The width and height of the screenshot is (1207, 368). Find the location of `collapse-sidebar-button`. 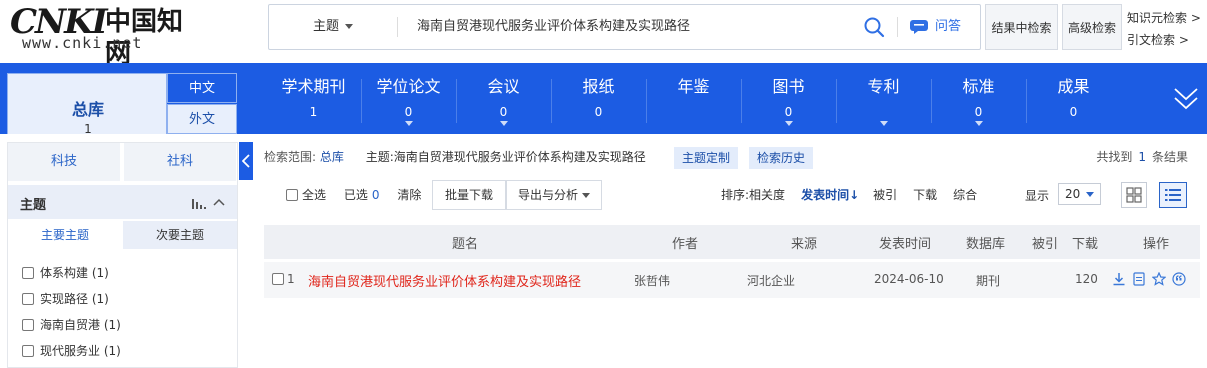

collapse-sidebar-button is located at coordinates (246, 161).